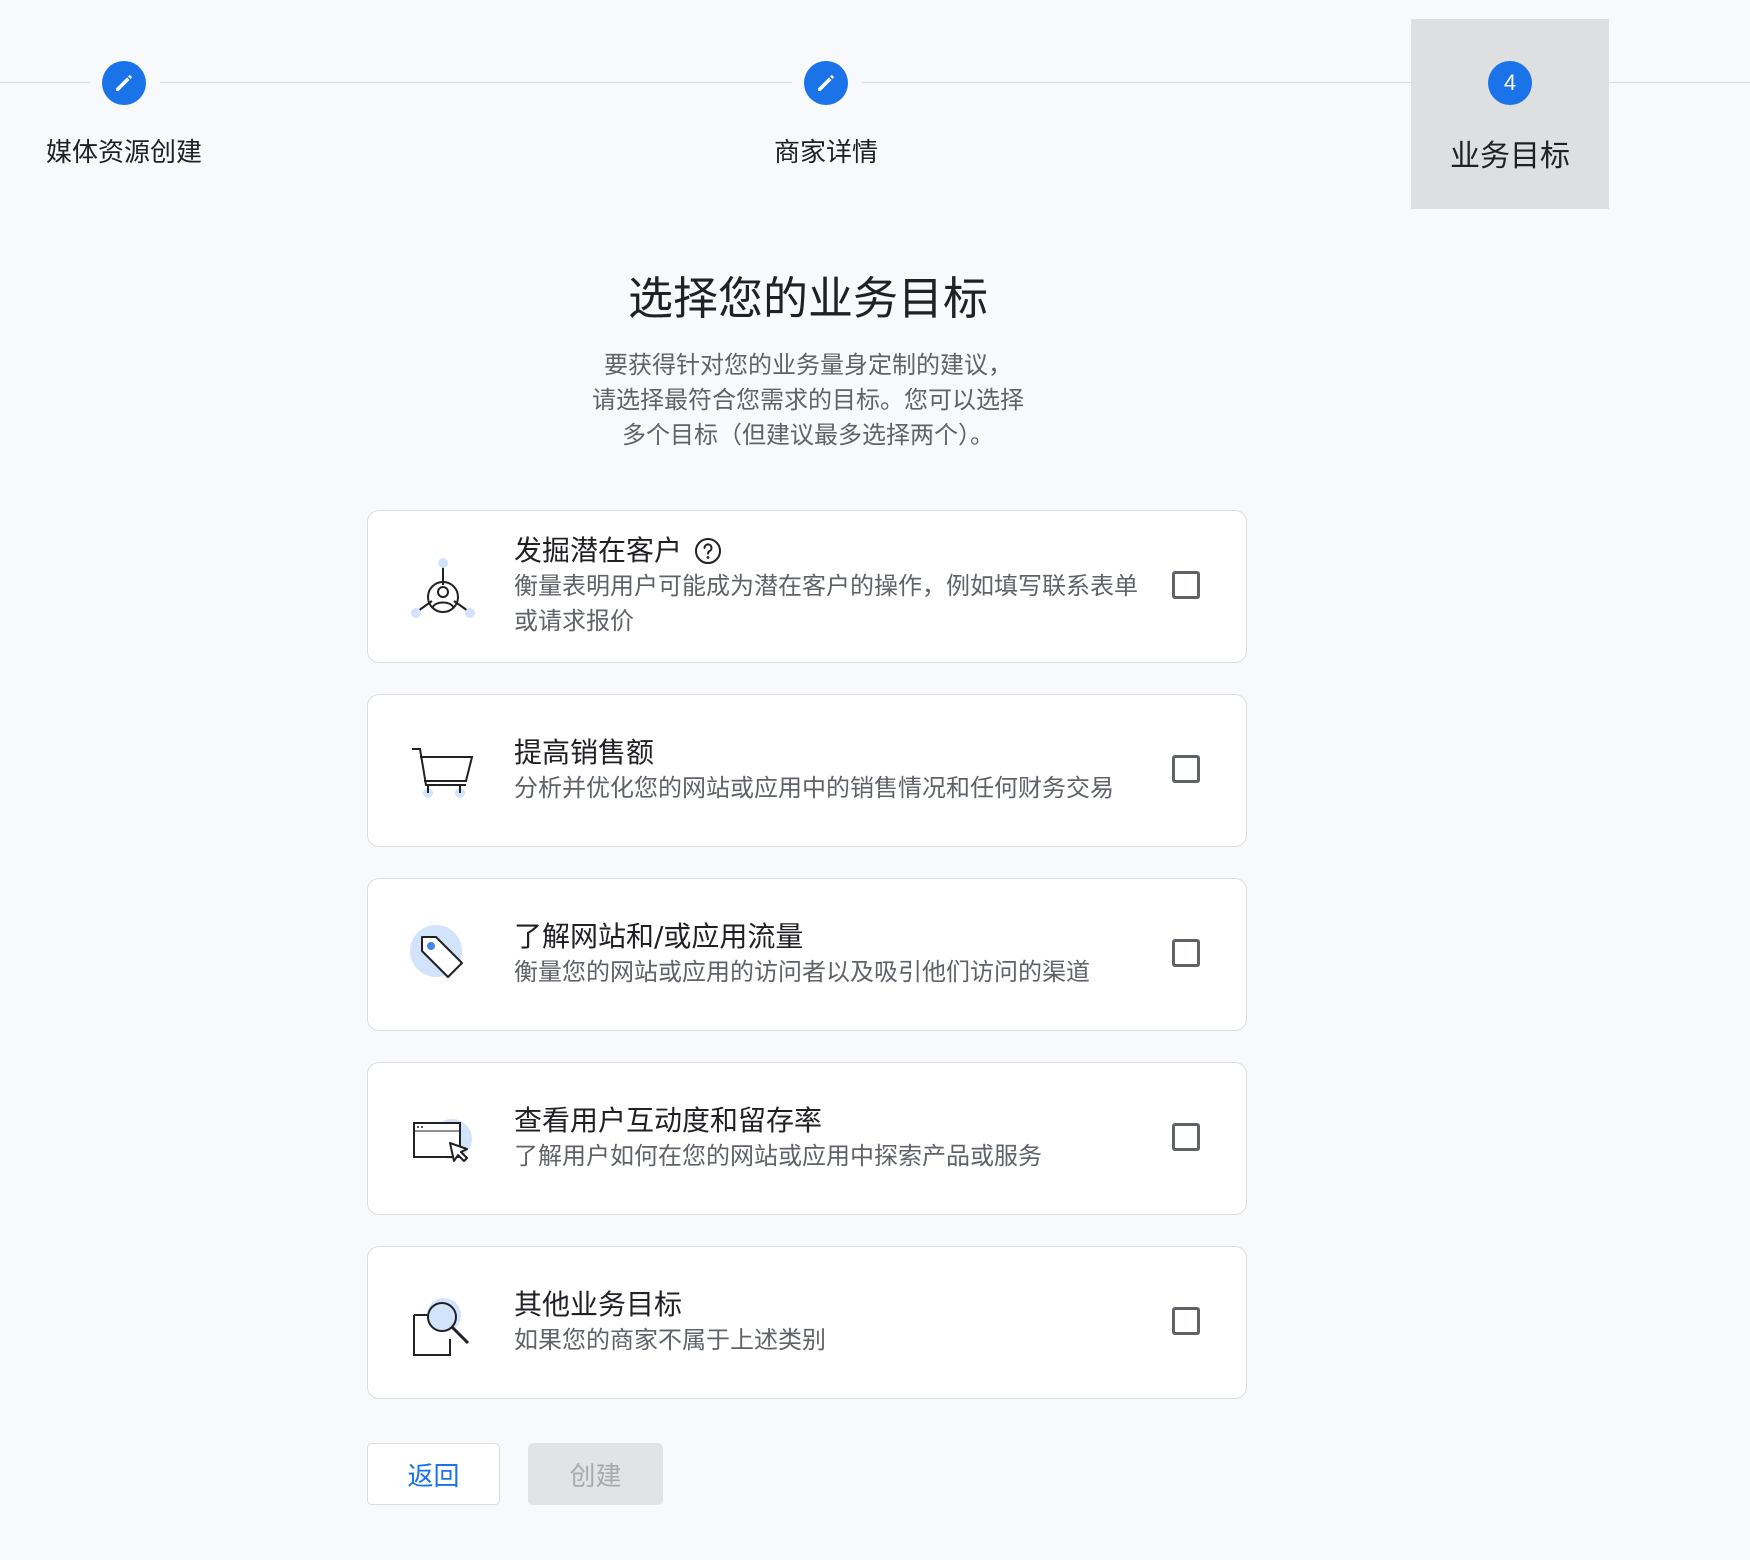 The height and width of the screenshot is (1560, 1750). What do you see at coordinates (778, 1156) in the screenshot?
I see `objective-subtitle: 了解用户如何在您的网站或应用中探索产品或服务` at bounding box center [778, 1156].